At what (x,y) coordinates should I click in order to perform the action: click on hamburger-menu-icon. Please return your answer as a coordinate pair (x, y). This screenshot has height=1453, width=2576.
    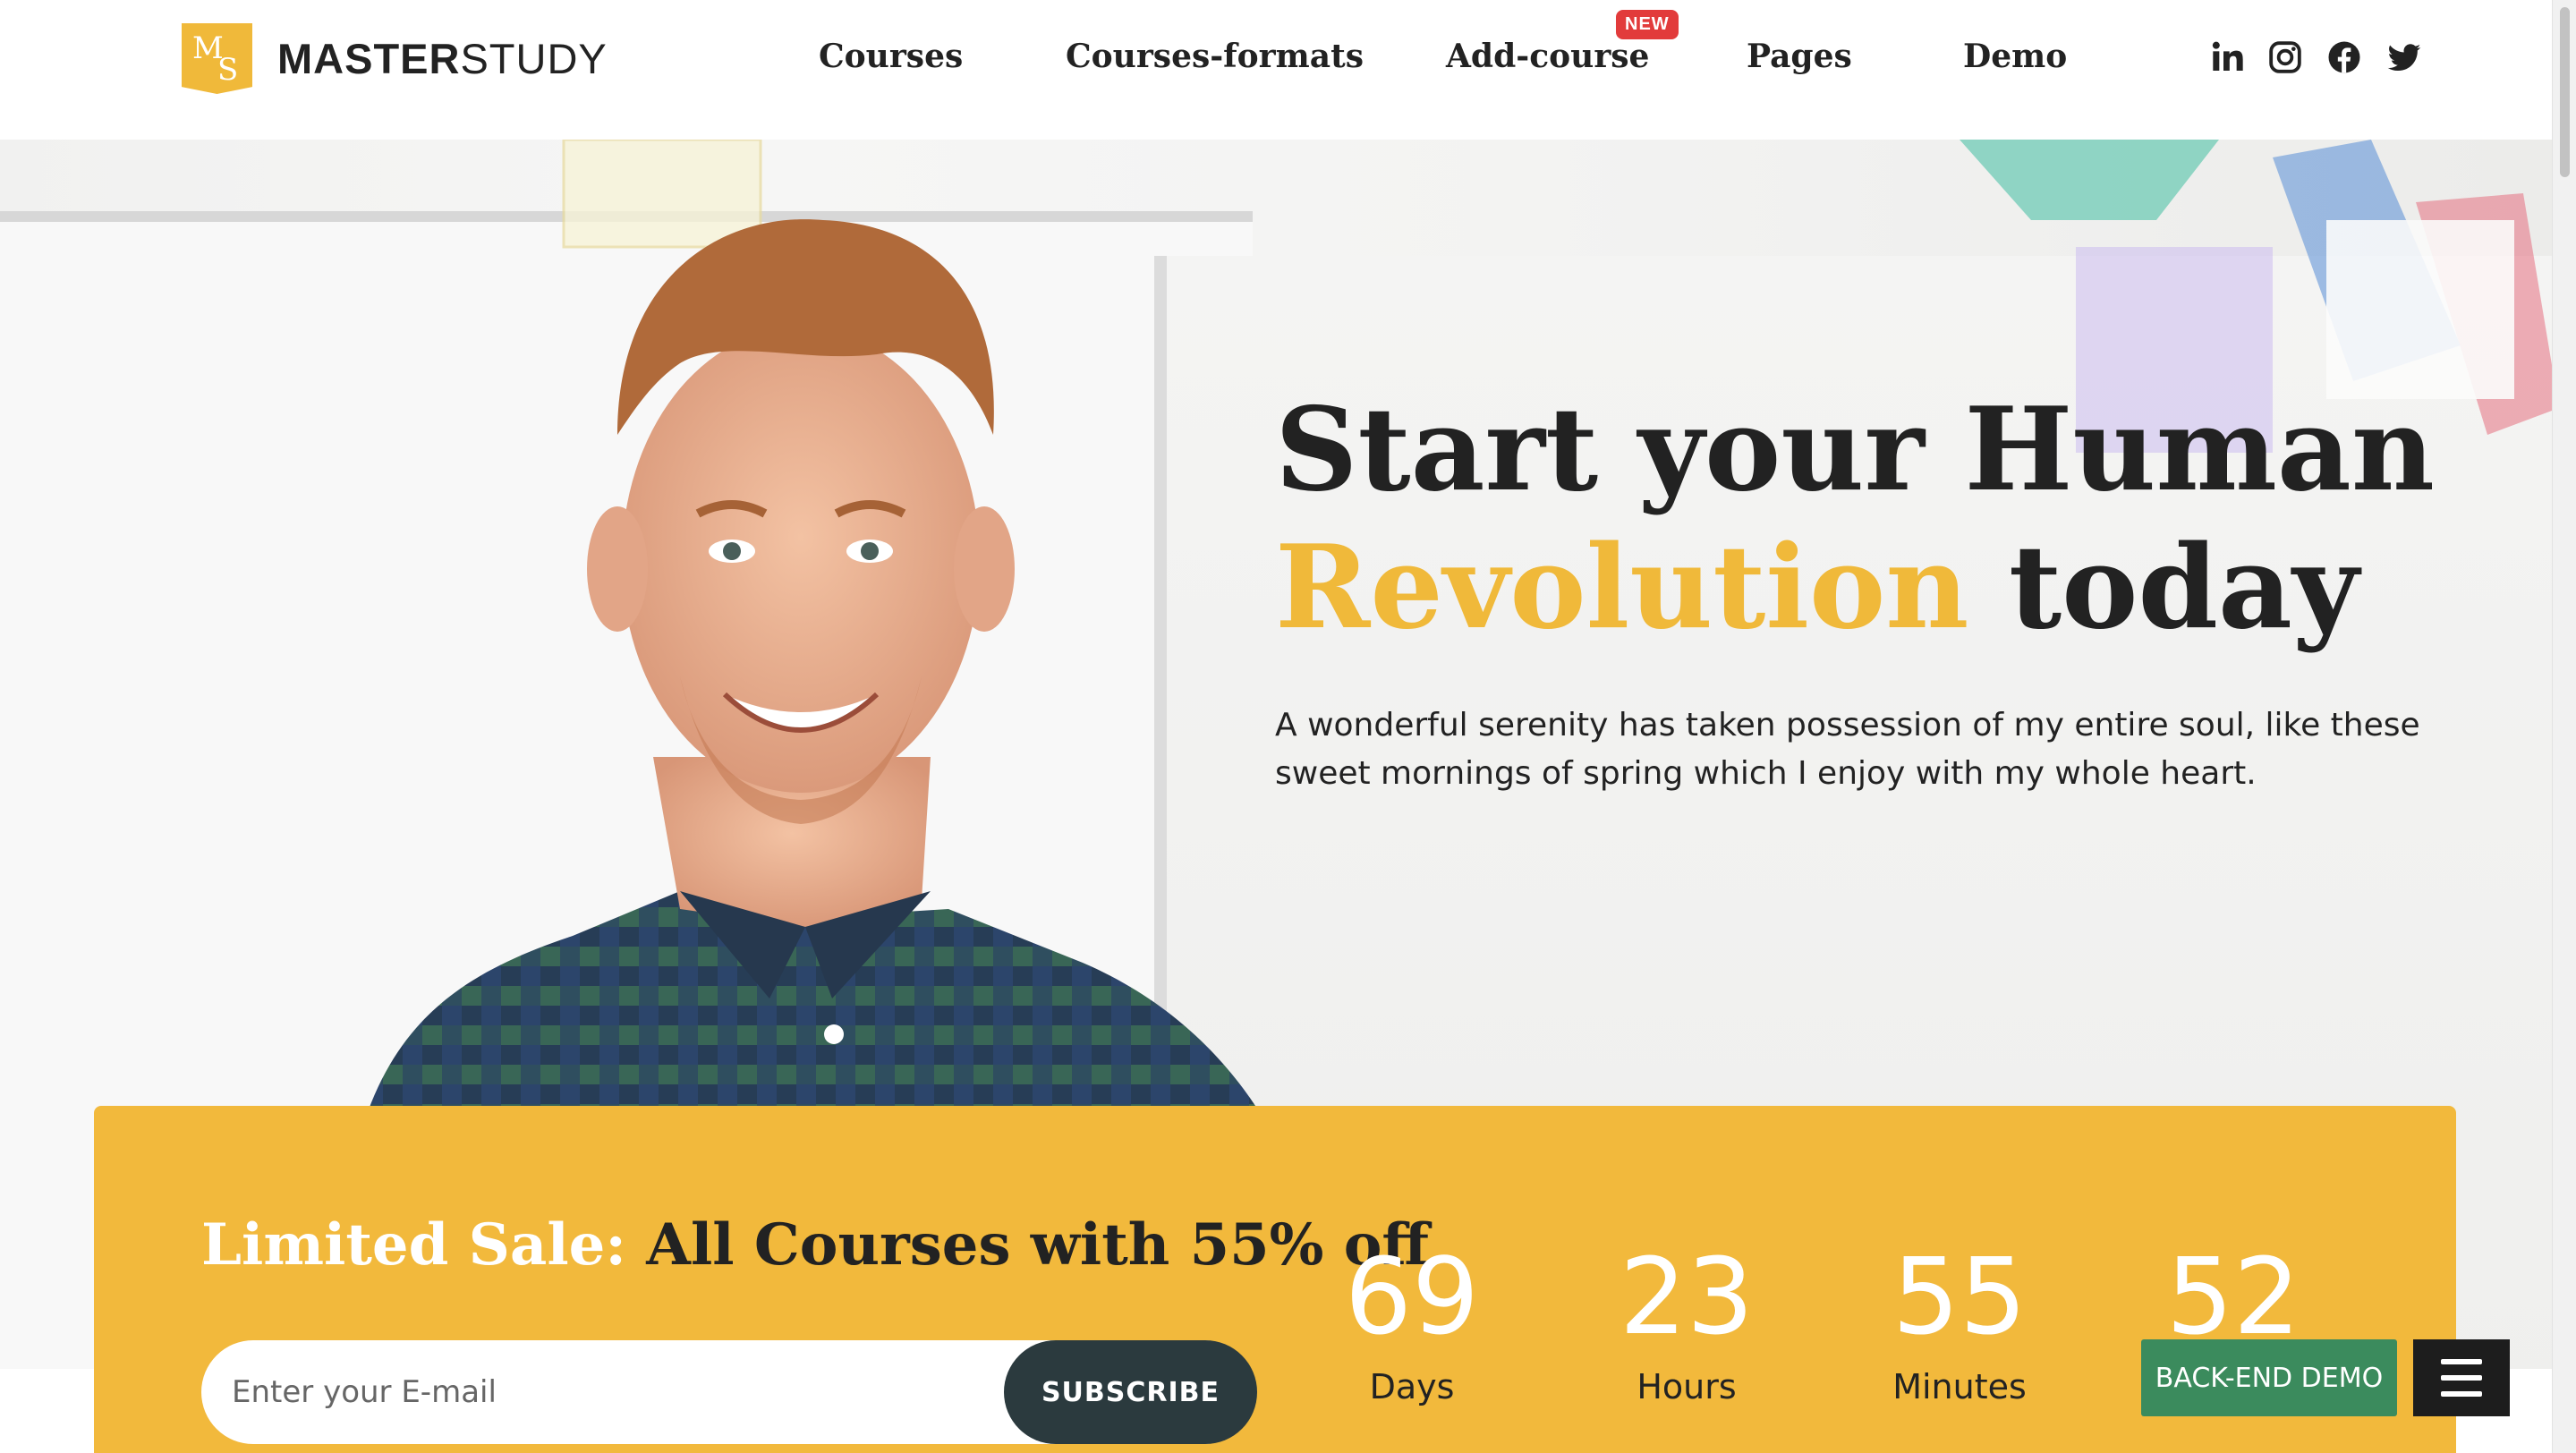
    Looking at the image, I should click on (2461, 1377).